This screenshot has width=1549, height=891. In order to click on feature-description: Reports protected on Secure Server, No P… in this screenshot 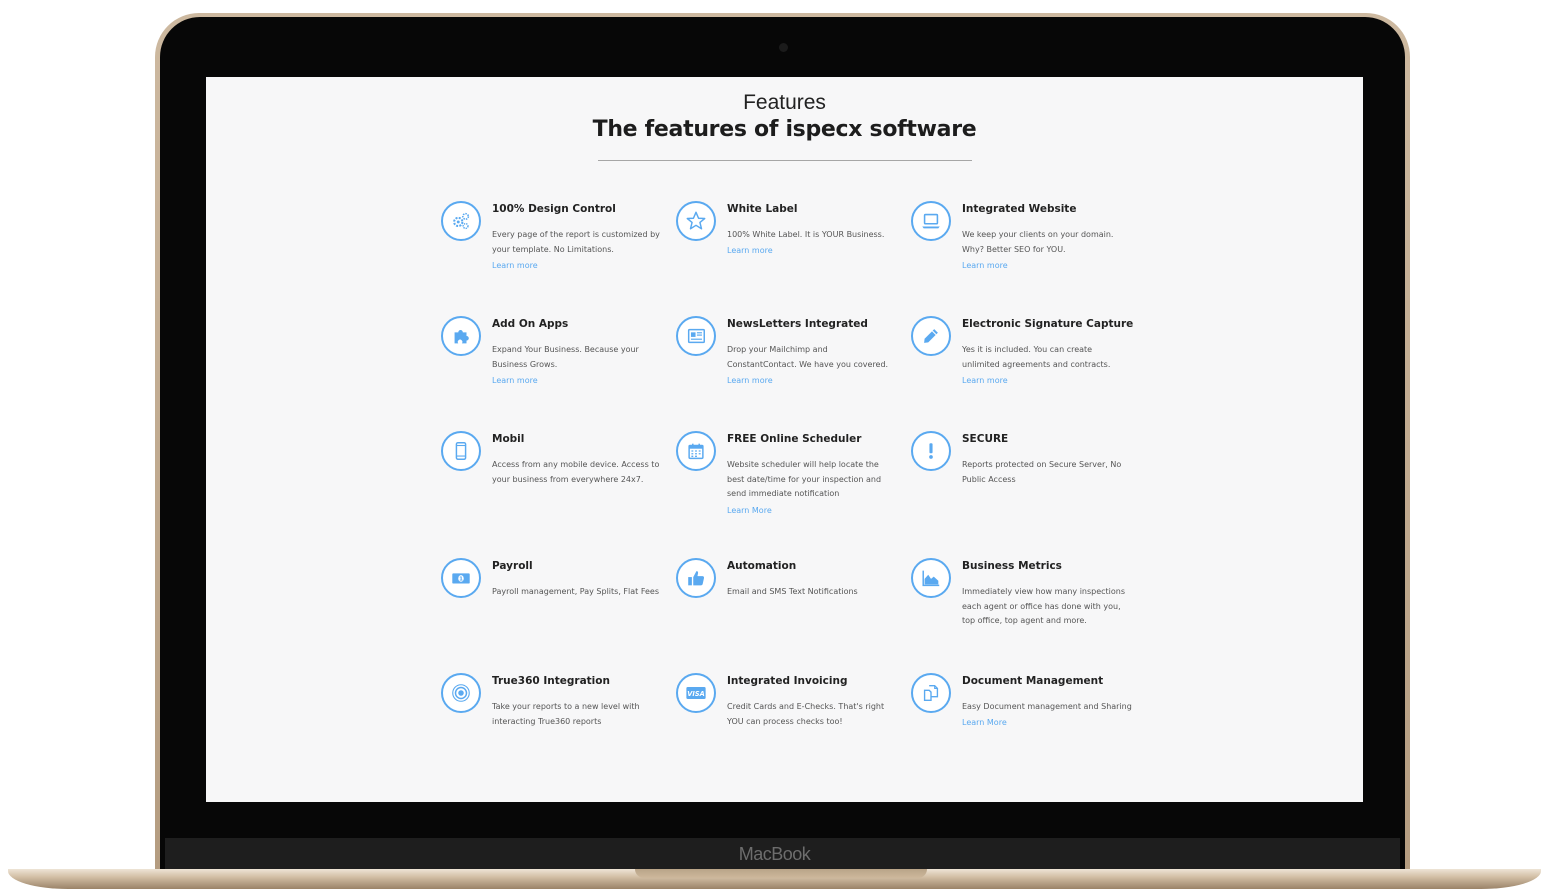, I will do `click(1042, 472)`.